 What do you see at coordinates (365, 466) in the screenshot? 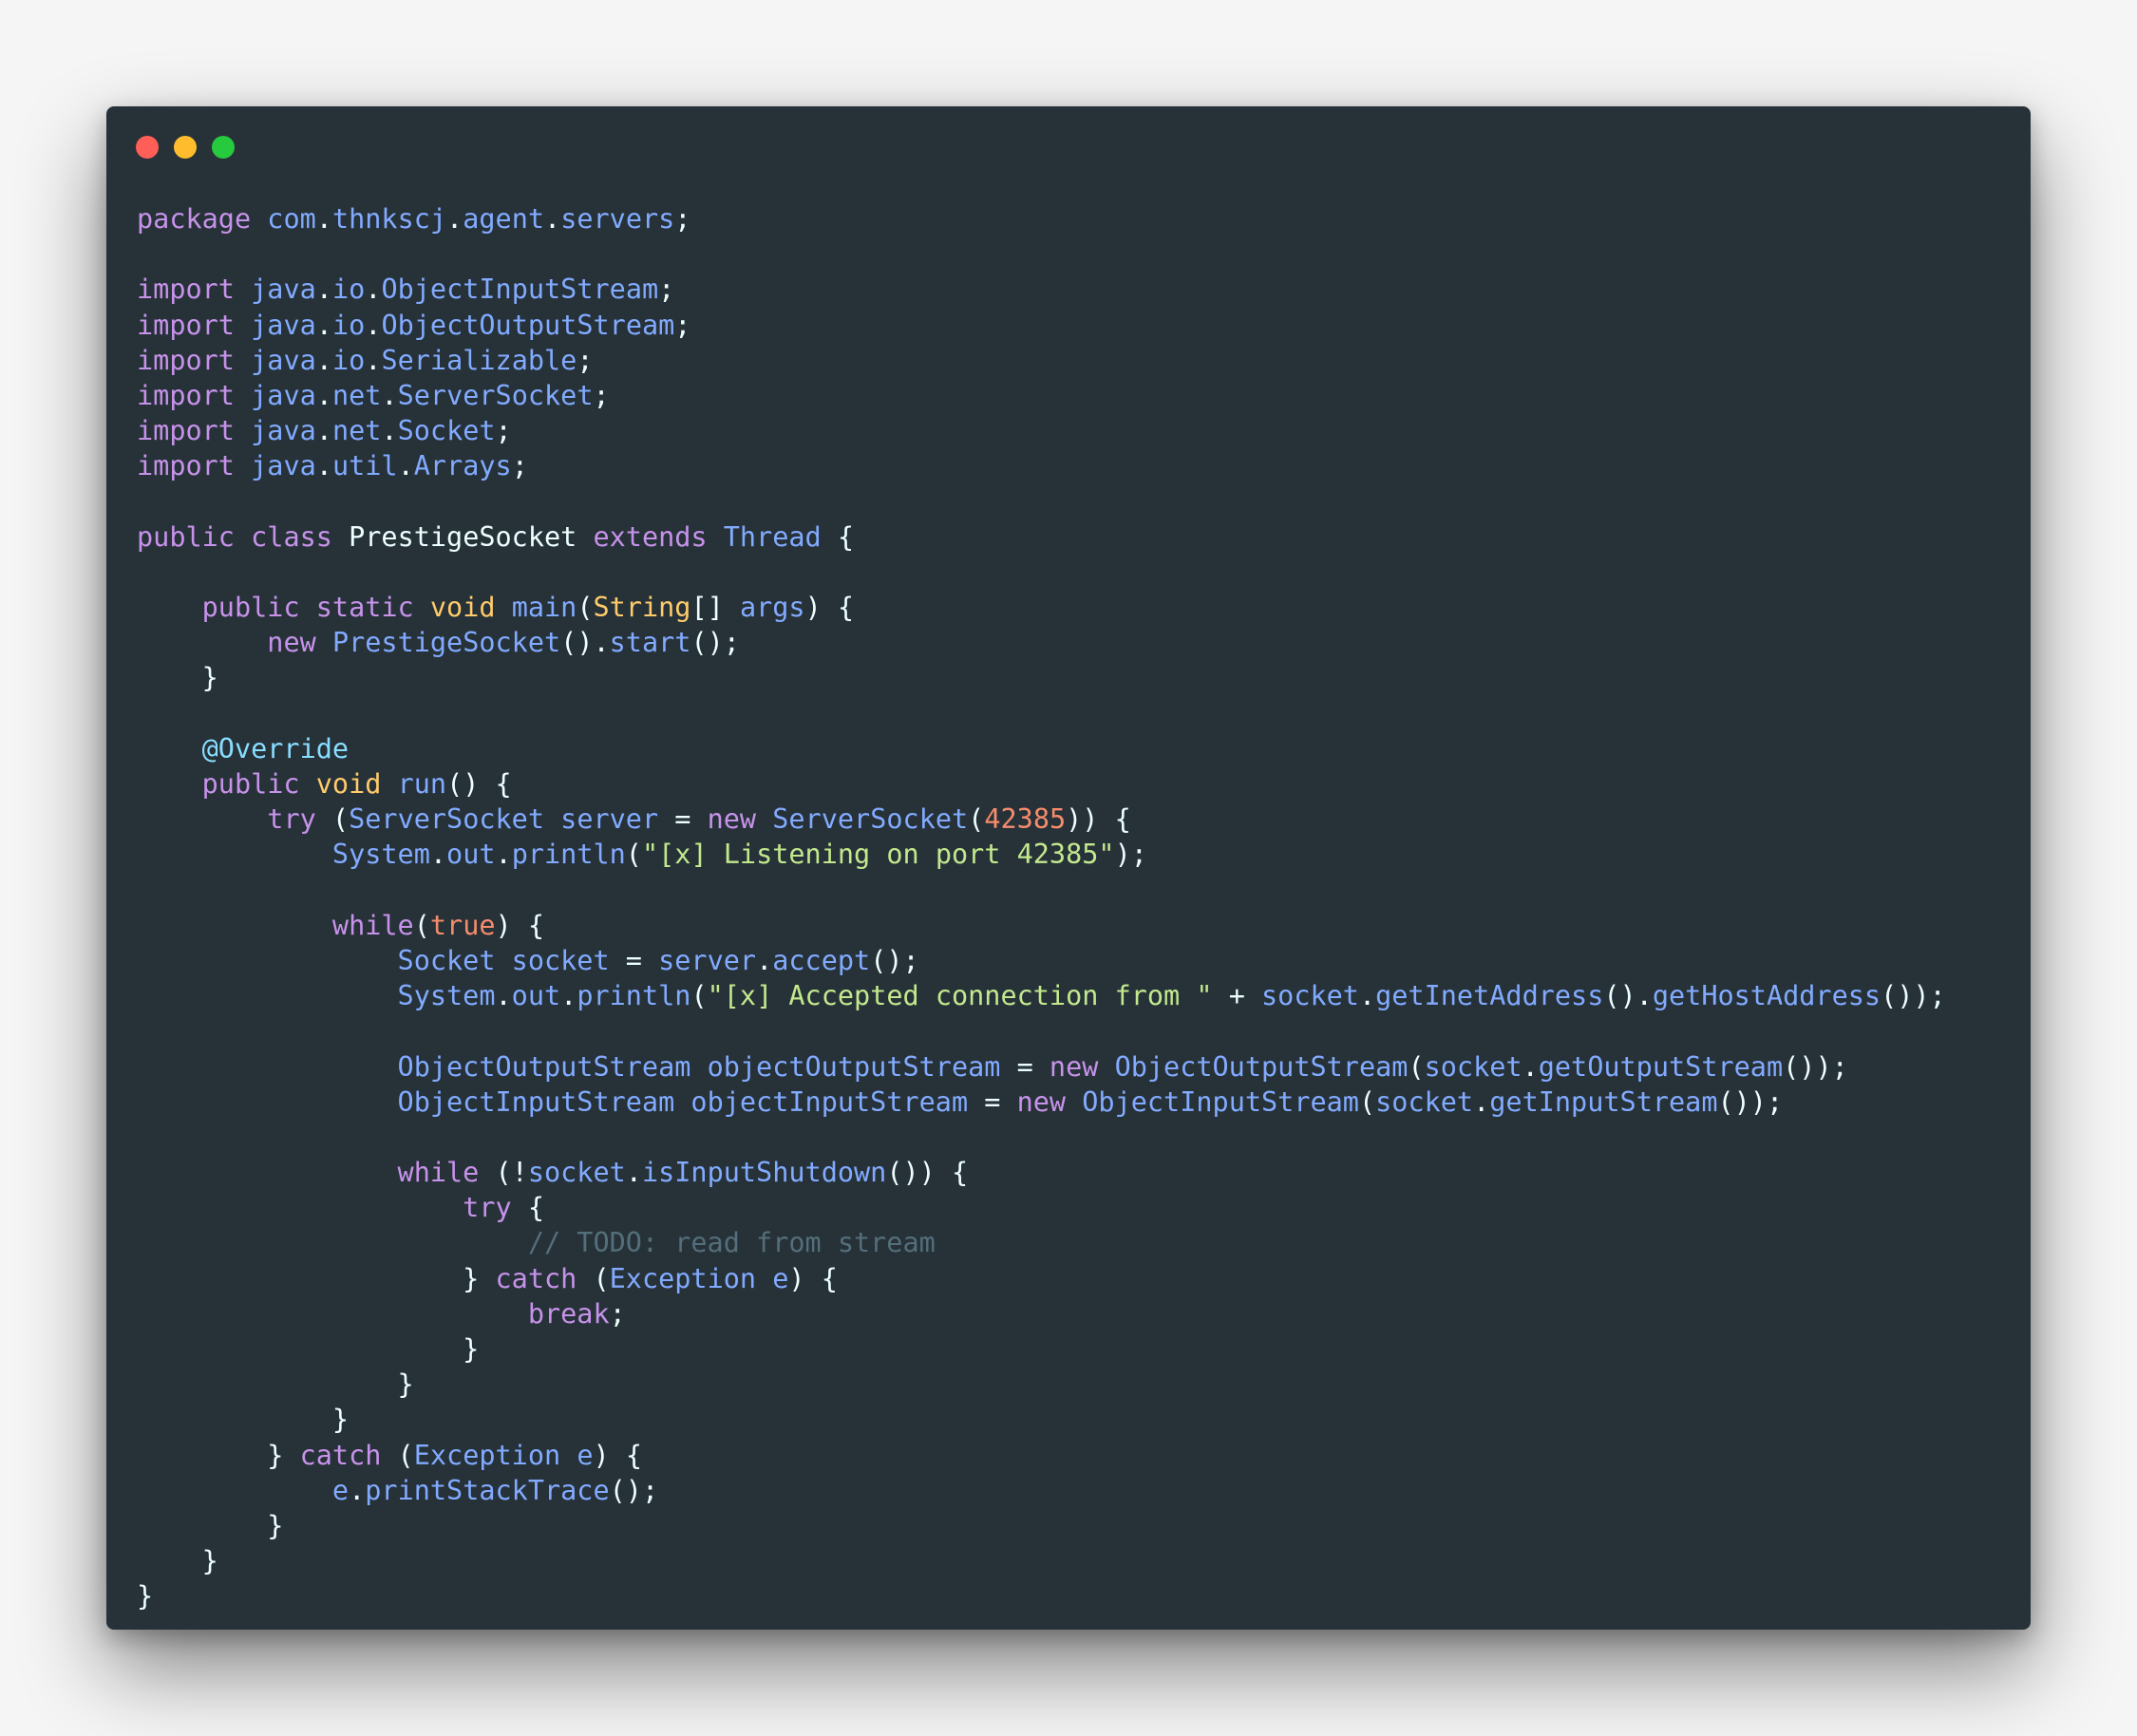
I see `code-token: util` at bounding box center [365, 466].